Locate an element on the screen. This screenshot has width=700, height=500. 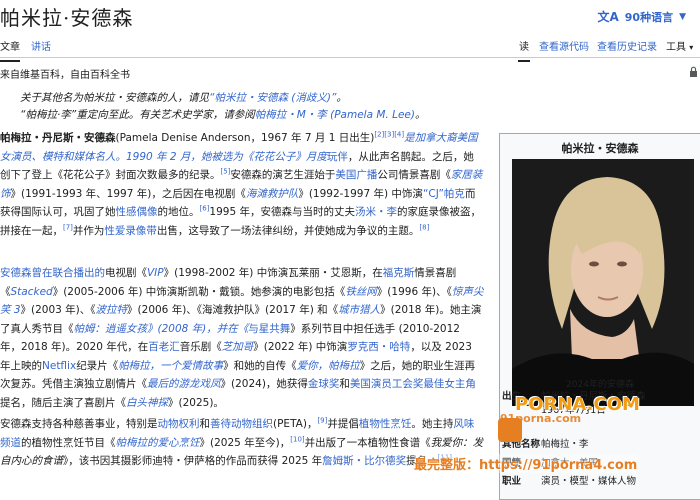
link: 美国广播 is located at coordinates (356, 175).